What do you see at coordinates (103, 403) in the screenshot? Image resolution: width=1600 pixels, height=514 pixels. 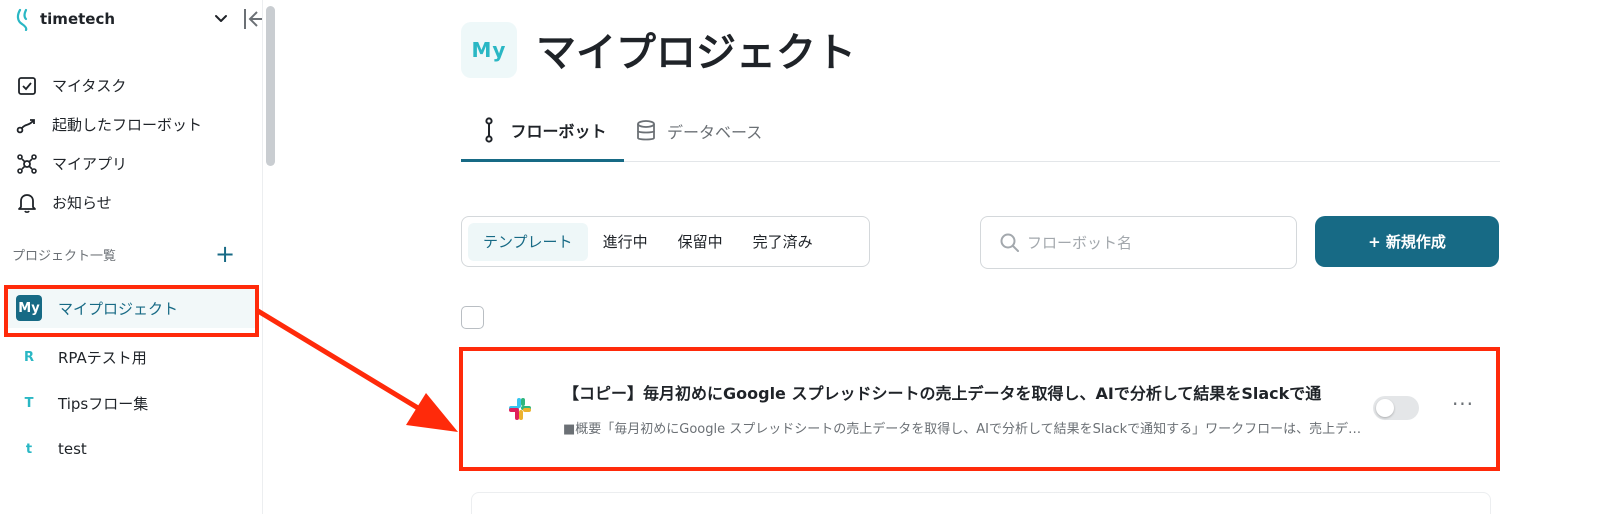 I see `project-label: Tipsフロー集` at bounding box center [103, 403].